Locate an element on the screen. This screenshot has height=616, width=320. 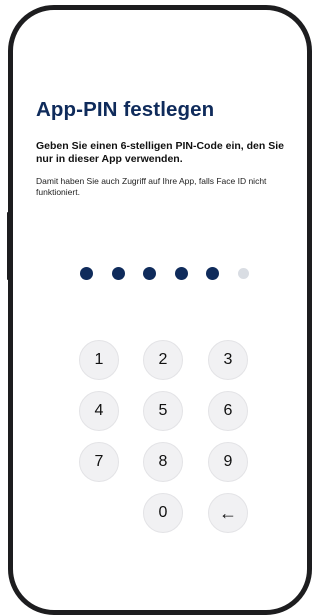
key-0: 0 is located at coordinates (163, 513).